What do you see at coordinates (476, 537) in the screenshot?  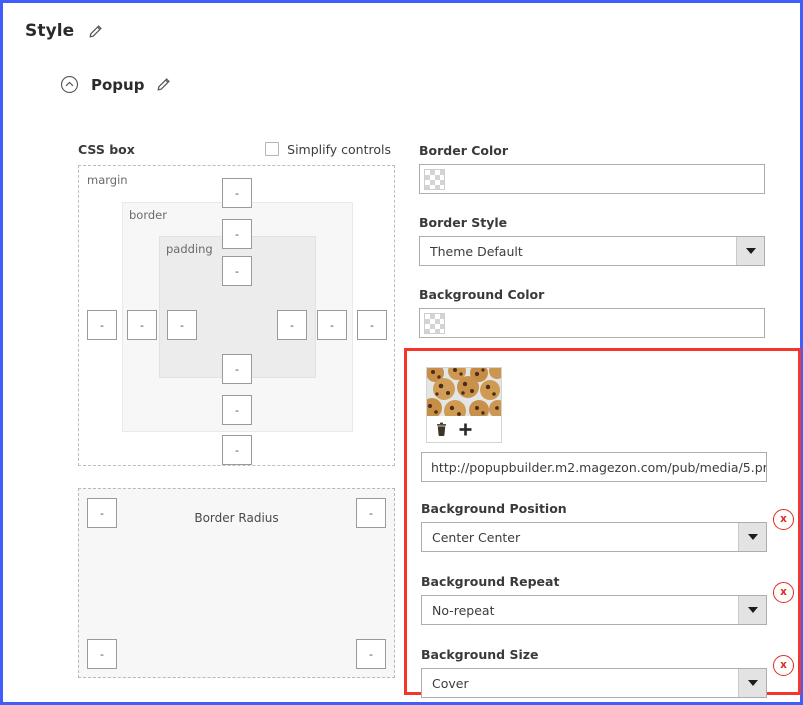 I see `background-position-value: Center Center` at bounding box center [476, 537].